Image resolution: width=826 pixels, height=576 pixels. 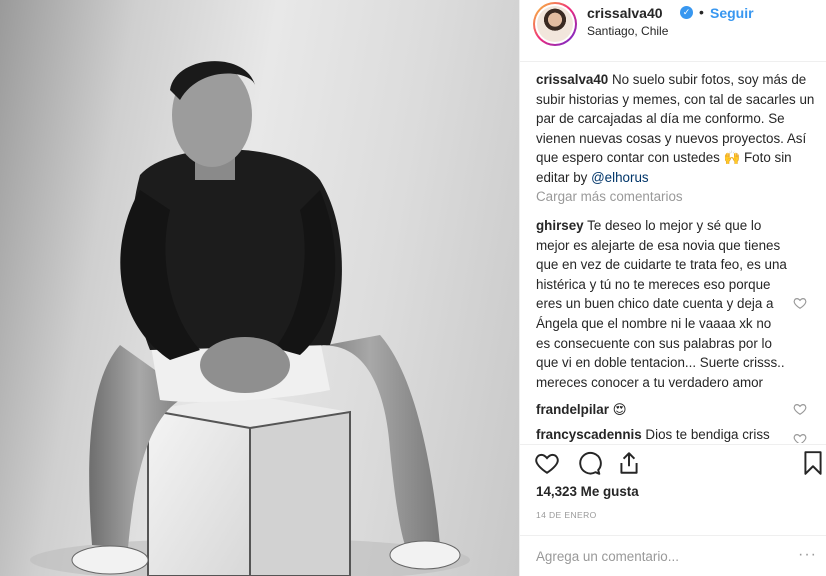 What do you see at coordinates (572, 79) in the screenshot?
I see `caption-username: crissalva40` at bounding box center [572, 79].